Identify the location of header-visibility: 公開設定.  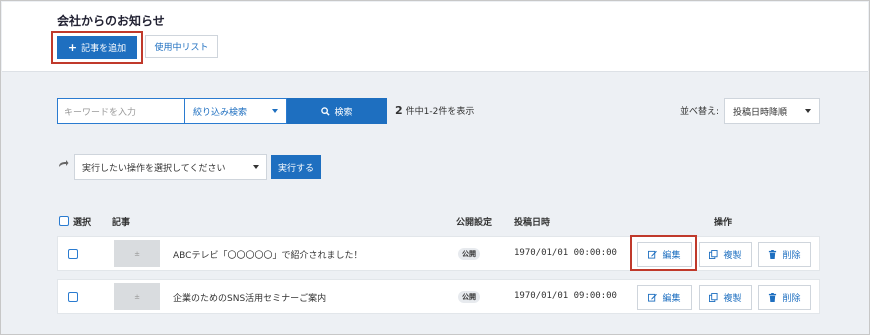
(474, 223).